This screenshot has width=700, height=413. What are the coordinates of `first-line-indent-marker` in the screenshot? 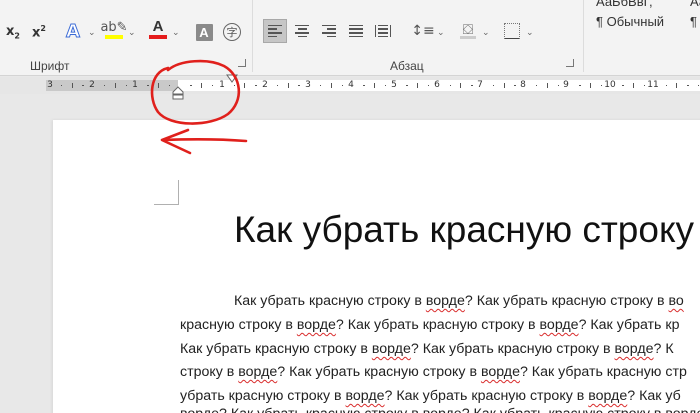 It's located at (232, 78).